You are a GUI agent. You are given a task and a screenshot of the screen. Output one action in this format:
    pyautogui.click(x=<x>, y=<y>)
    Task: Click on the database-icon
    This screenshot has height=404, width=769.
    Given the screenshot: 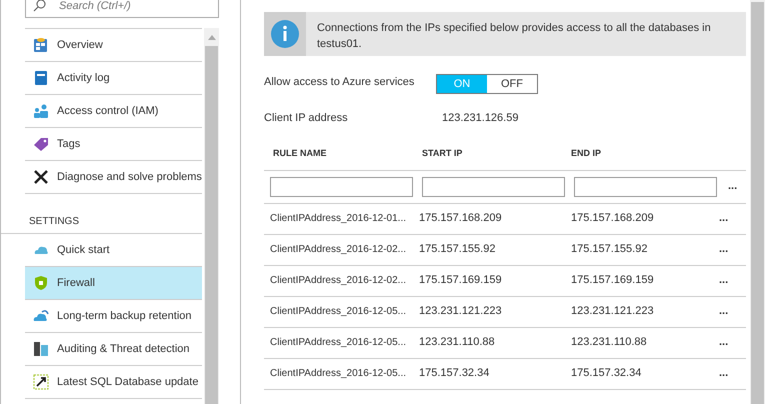 What is the action you would take?
    pyautogui.click(x=41, y=45)
    